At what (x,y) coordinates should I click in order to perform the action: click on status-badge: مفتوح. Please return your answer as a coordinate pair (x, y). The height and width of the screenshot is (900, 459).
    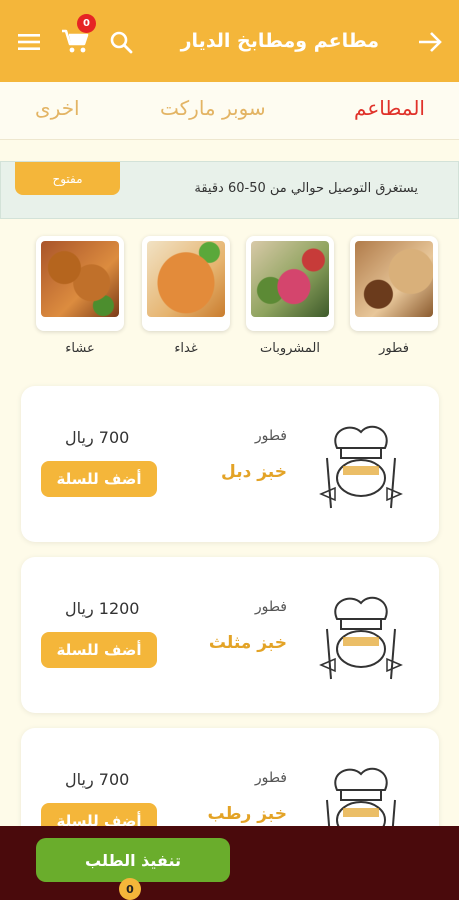
    Looking at the image, I should click on (67, 178).